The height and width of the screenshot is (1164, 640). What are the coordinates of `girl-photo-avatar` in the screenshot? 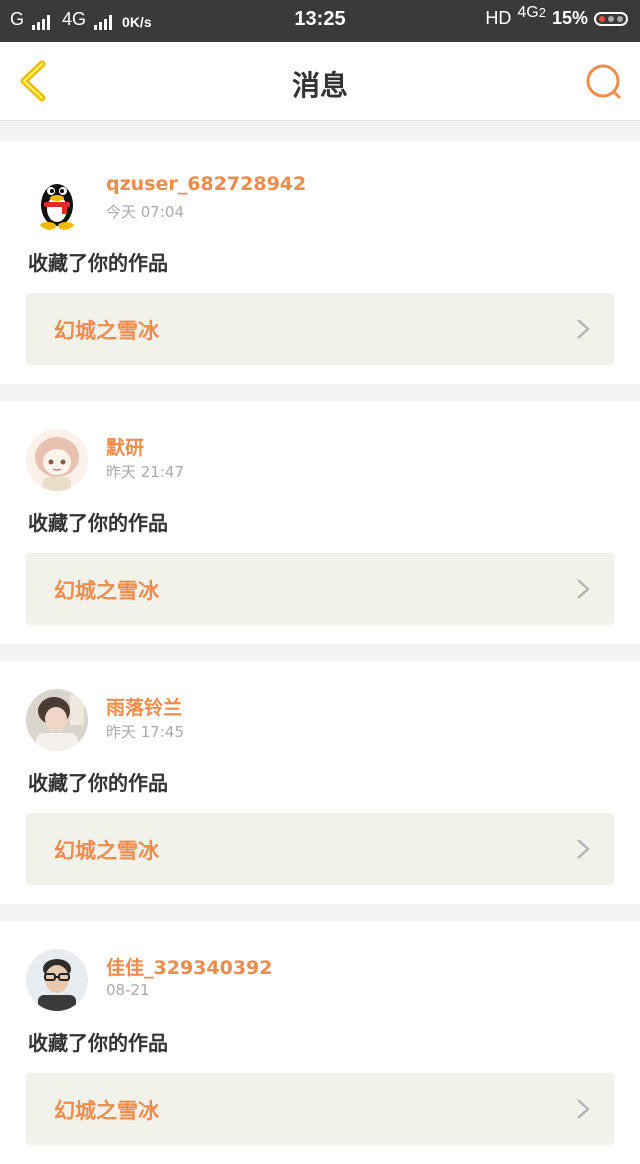 It's located at (57, 720).